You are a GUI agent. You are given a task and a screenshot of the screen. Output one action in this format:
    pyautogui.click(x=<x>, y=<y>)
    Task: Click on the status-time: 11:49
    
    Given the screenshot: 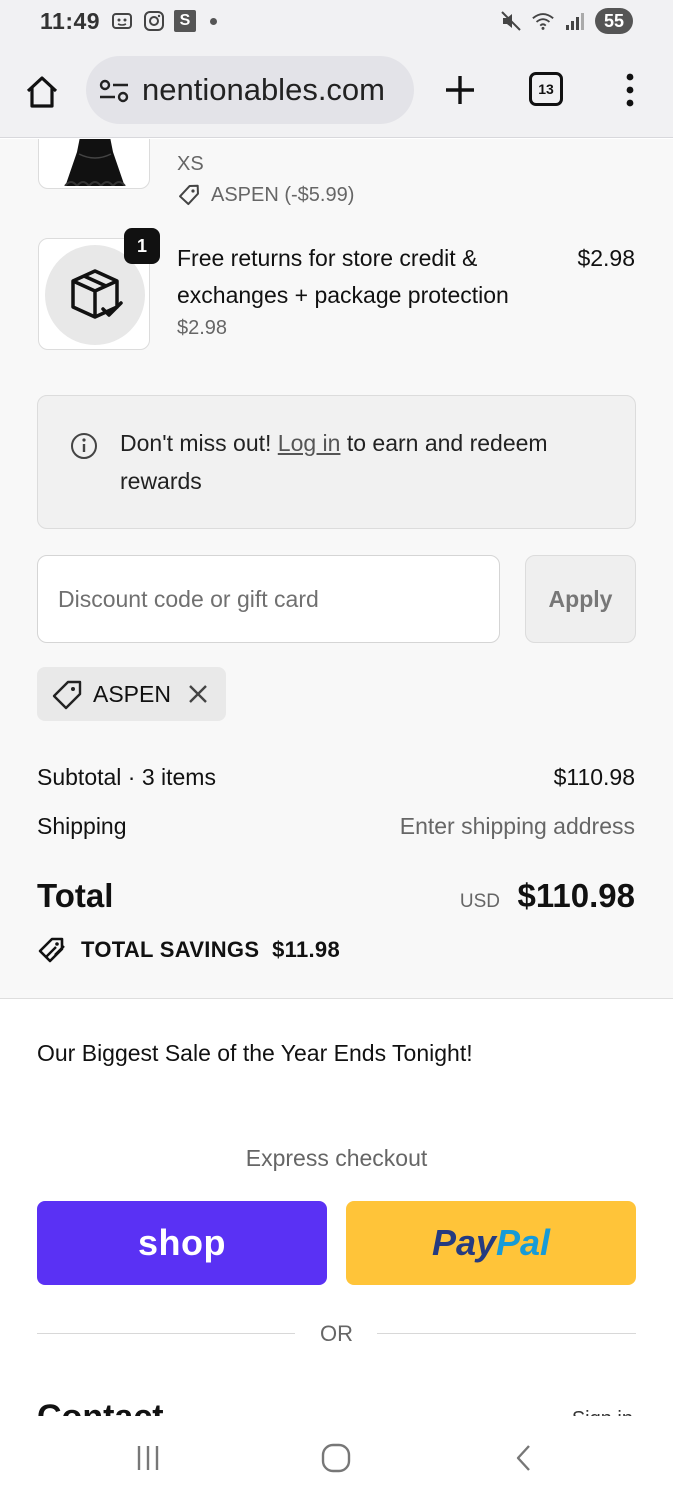 What is the action you would take?
    pyautogui.click(x=70, y=21)
    